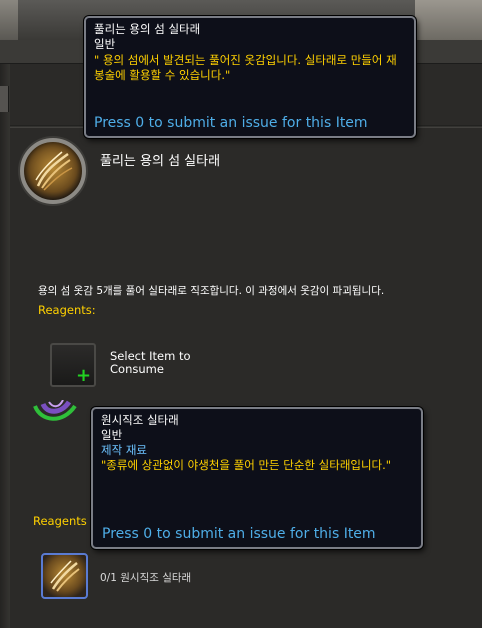 The height and width of the screenshot is (628, 482). Describe the element at coordinates (156, 578) in the screenshot. I see `reagent-name: 원시직조 실타래` at that location.